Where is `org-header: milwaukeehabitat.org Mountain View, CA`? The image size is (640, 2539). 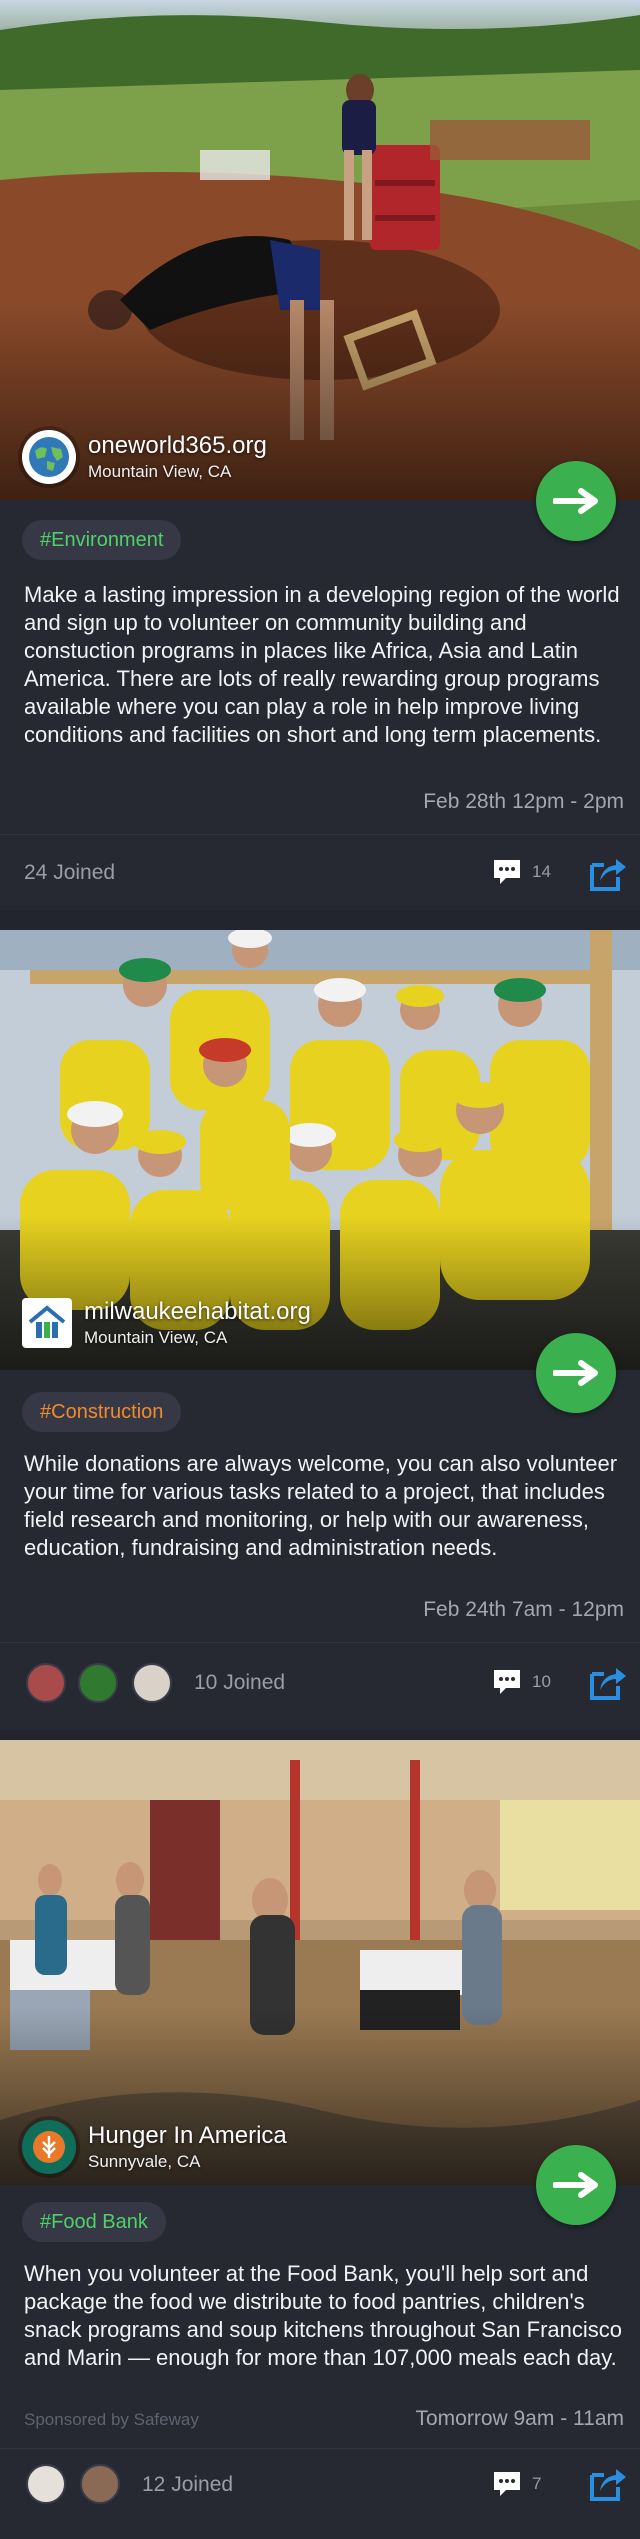 org-header: milwaukeehabitat.org Mountain View, CA is located at coordinates (166, 1323).